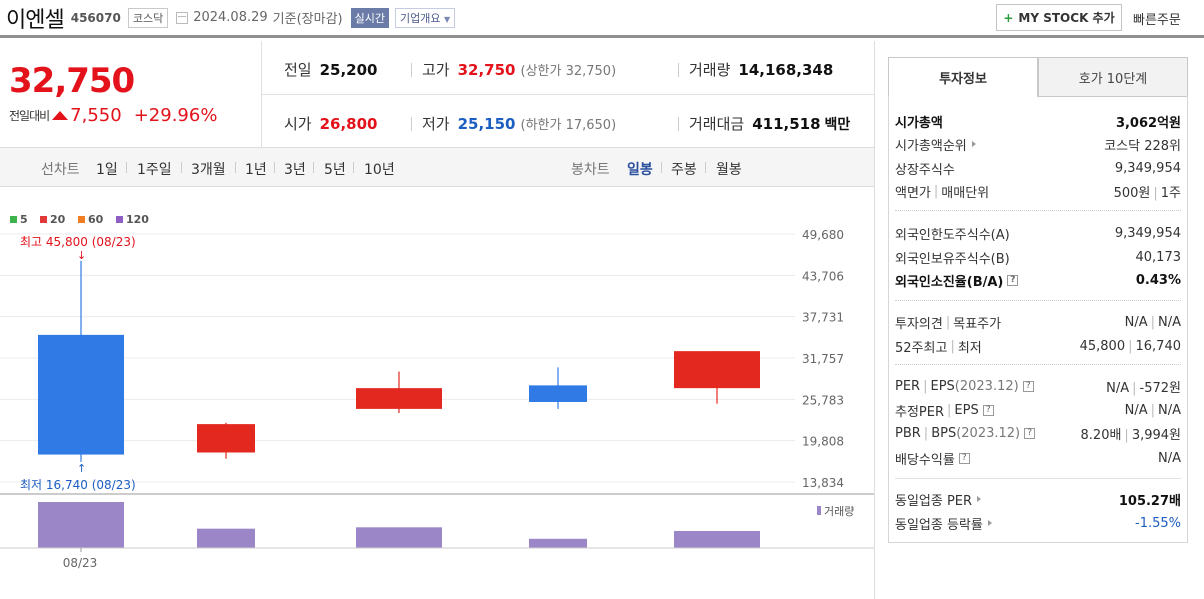  Describe the element at coordinates (425, 17) in the screenshot. I see `company-info-dropdown: 기업개요 ▼` at that location.